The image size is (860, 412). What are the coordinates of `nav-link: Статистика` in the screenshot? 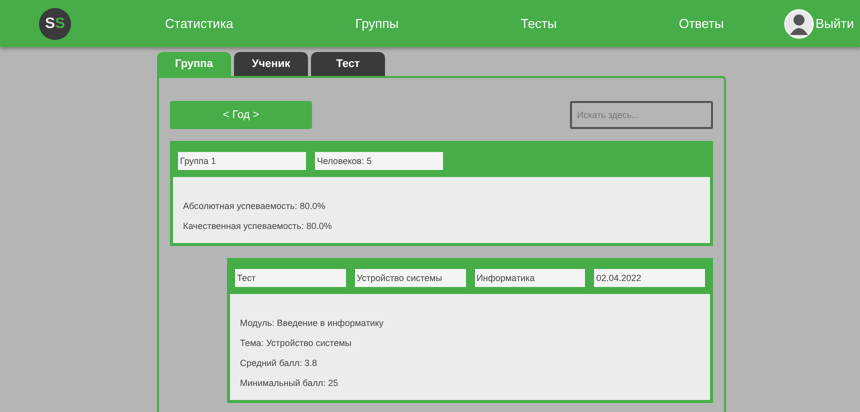 It's located at (199, 24).